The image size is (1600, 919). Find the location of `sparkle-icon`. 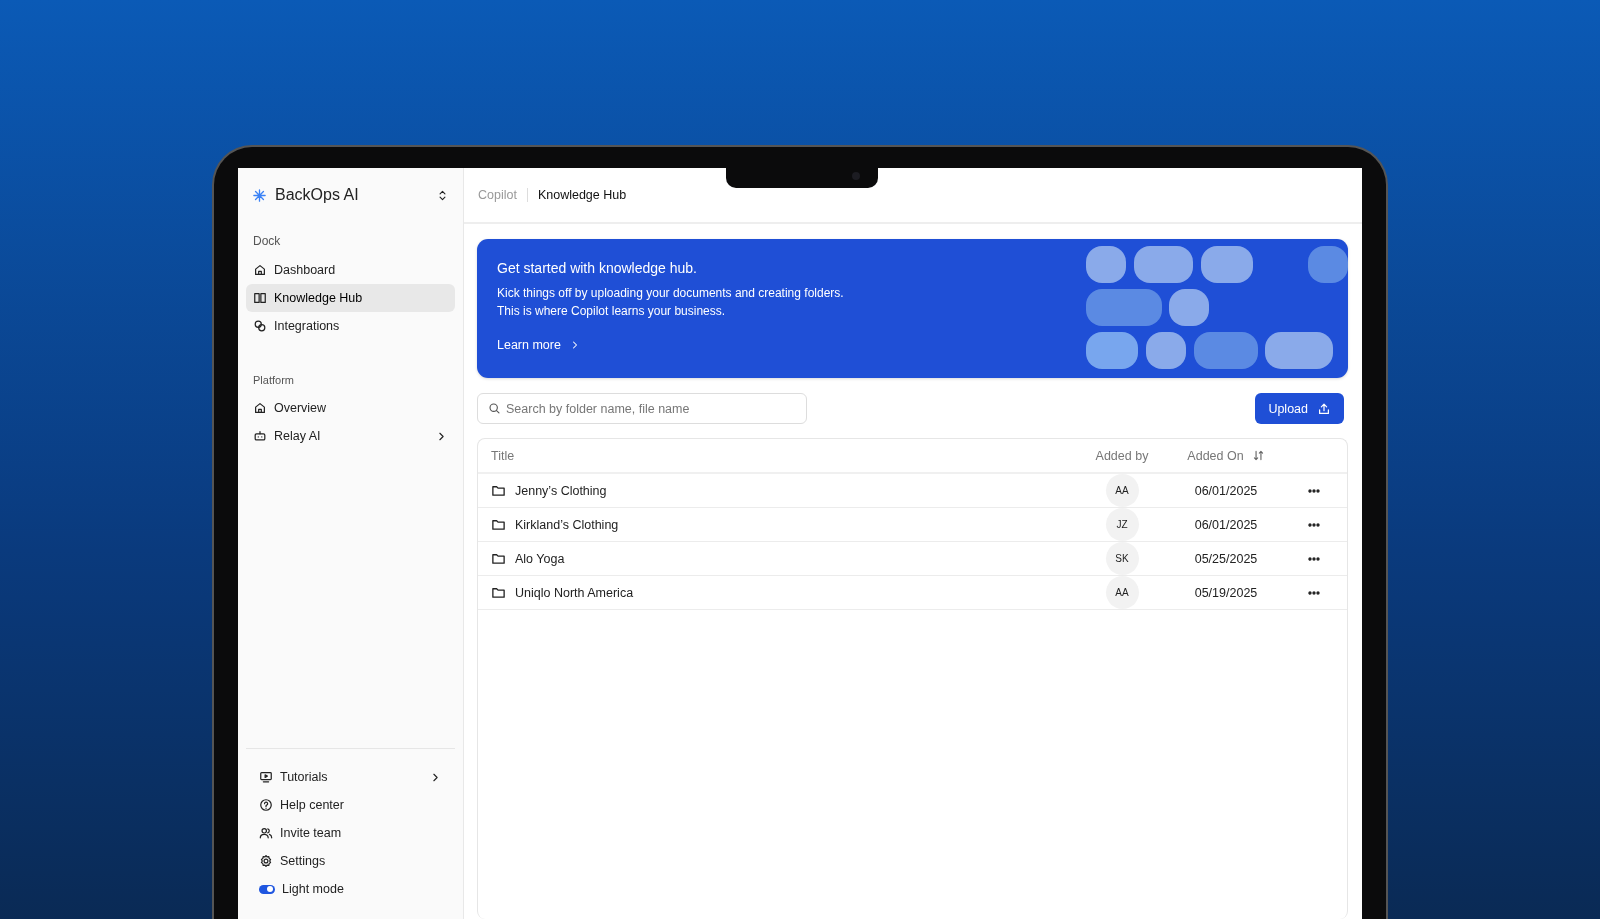

sparkle-icon is located at coordinates (259, 195).